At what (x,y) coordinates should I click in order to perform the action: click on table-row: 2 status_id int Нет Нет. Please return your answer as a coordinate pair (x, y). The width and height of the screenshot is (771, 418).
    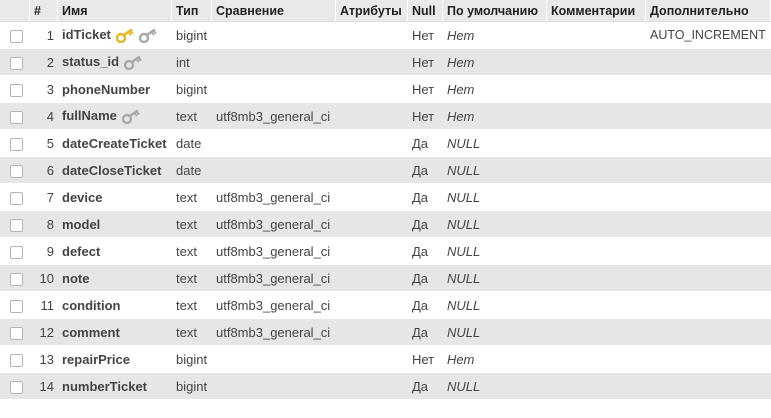
    Looking at the image, I should click on (385, 62).